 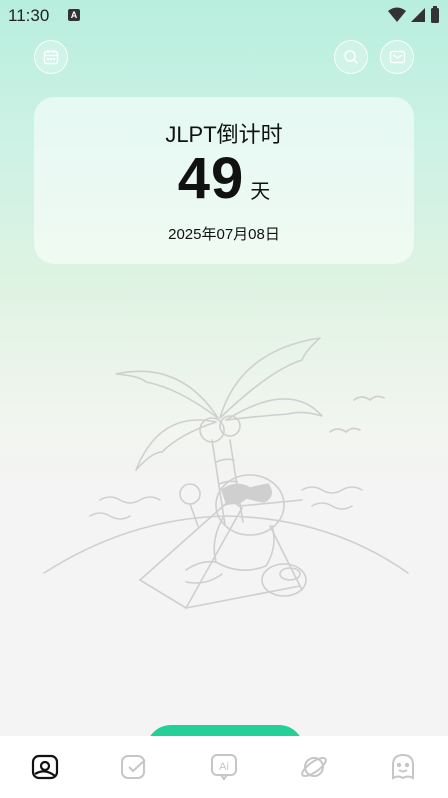 I want to click on tab-explore, so click(x=314, y=767).